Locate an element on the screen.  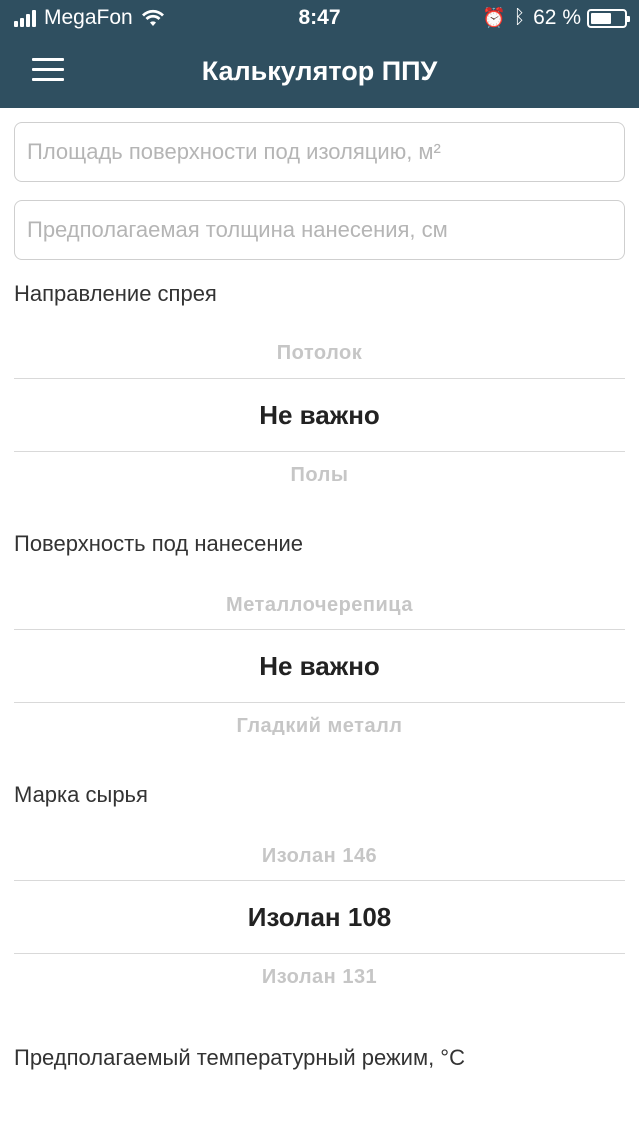
spray-direction-picker: Потолок Не важно Полы is located at coordinates (319, 407).